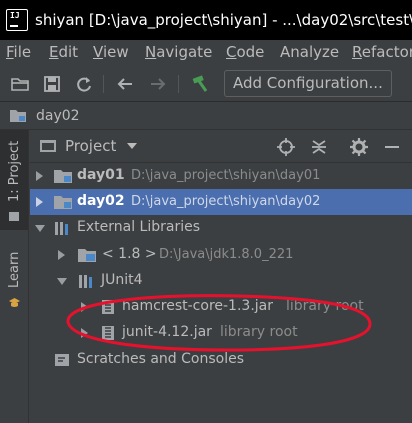 This screenshot has width=412, height=423. Describe the element at coordinates (18, 52) in the screenshot. I see `menu-file: File` at that location.